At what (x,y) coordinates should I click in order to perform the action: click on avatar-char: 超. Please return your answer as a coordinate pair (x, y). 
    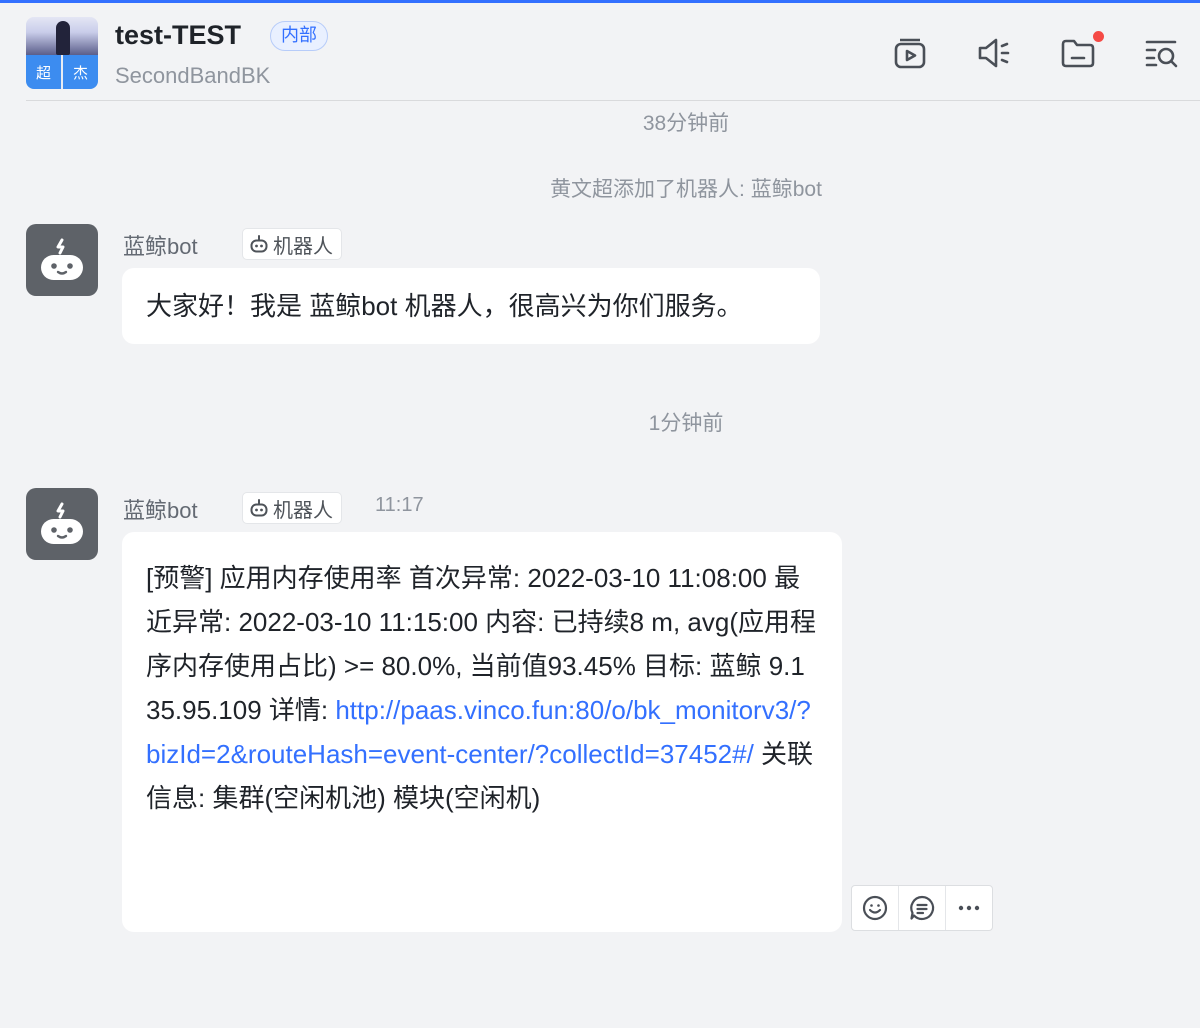
    Looking at the image, I should click on (43, 72).